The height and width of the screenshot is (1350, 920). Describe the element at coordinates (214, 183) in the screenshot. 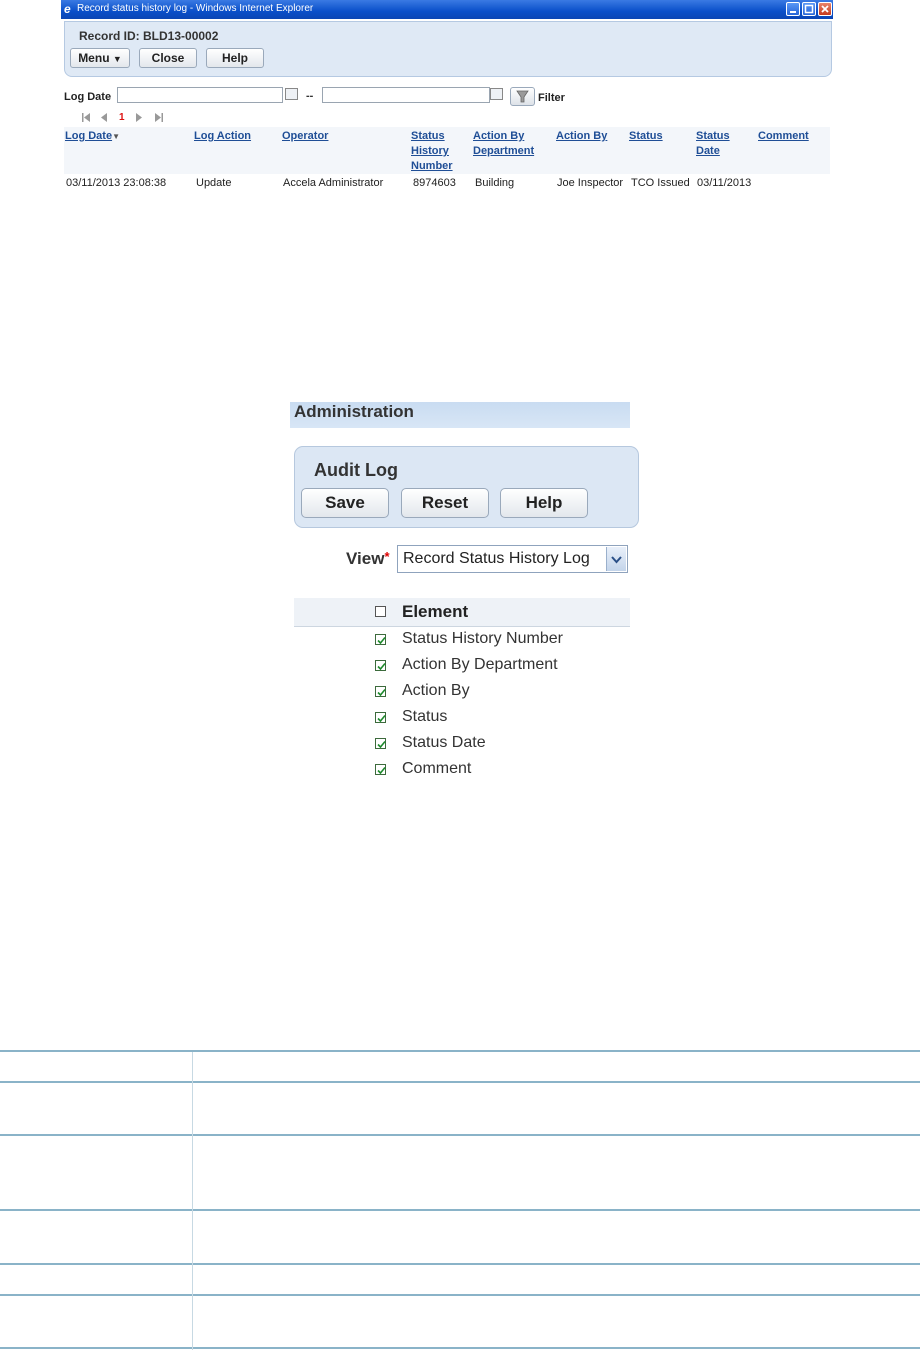

I see `cell-log-action: Update` at that location.